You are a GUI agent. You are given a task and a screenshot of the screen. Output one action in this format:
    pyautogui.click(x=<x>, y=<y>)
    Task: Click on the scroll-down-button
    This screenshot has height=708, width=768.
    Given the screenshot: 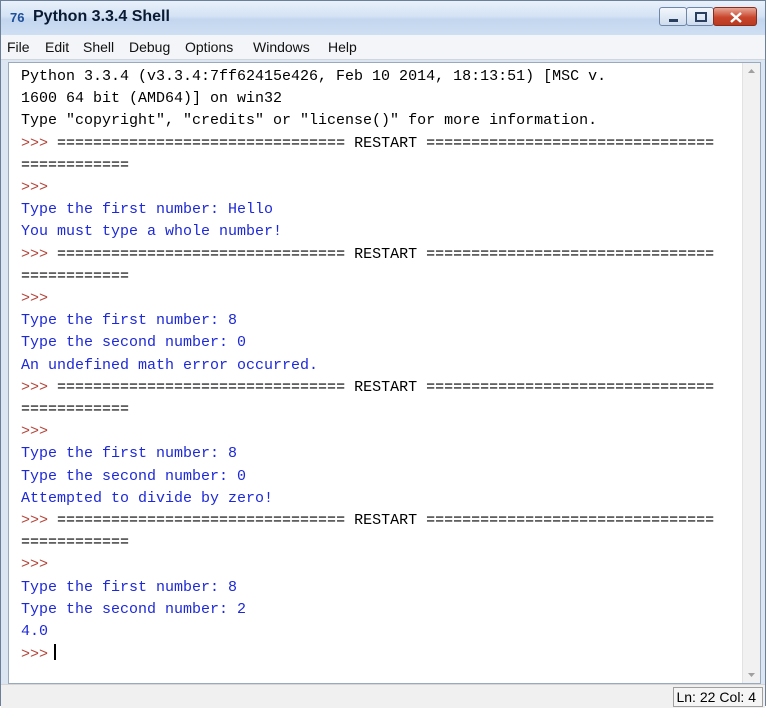 What is the action you would take?
    pyautogui.click(x=751, y=674)
    